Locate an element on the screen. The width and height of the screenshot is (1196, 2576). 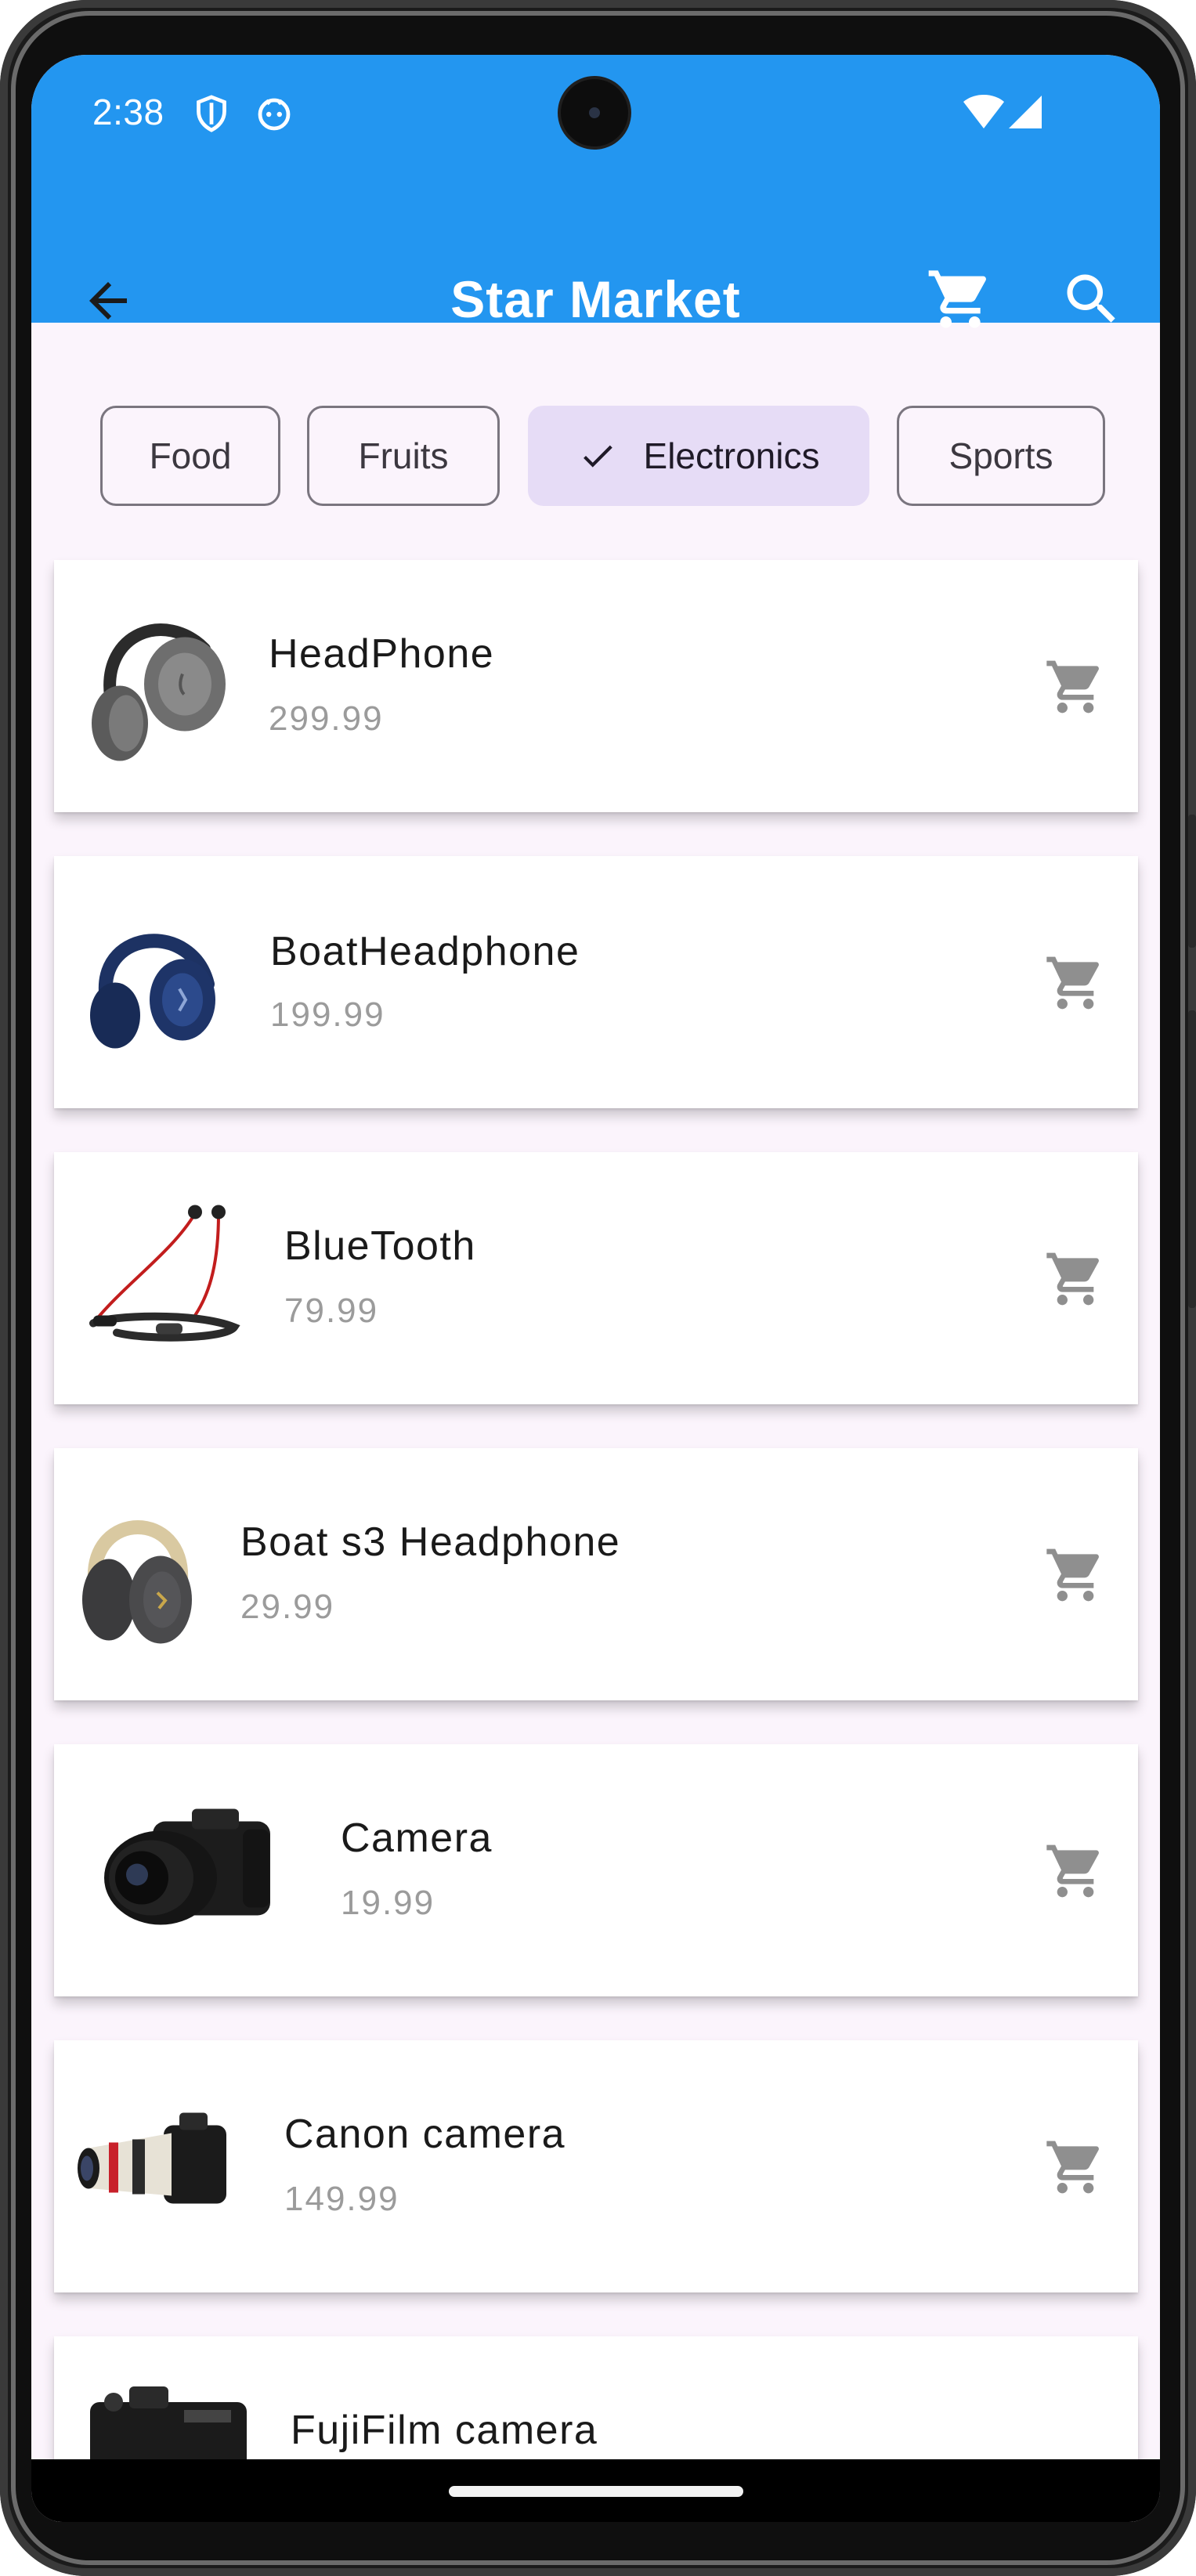
product-card: Canon camera 149.99 is located at coordinates (596, 2166).